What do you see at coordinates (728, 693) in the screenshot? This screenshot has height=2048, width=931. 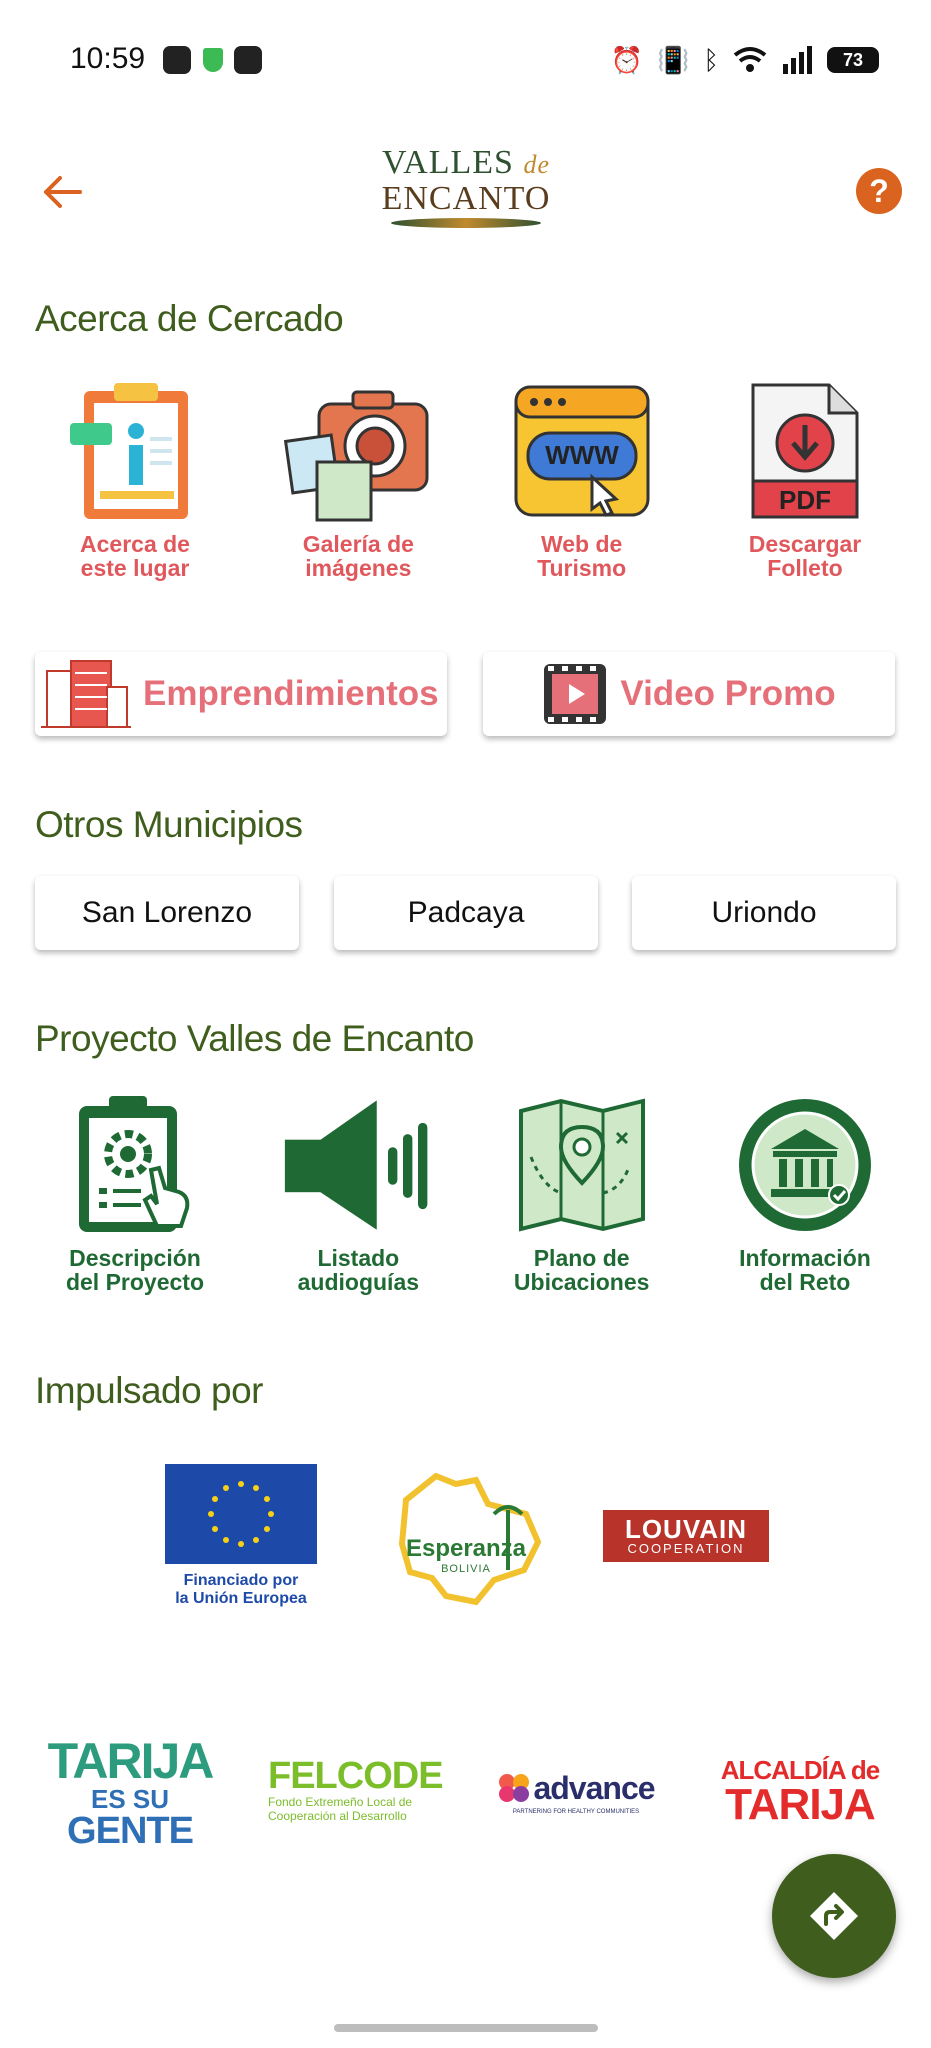 I see `video-promo-label: Video Promo` at bounding box center [728, 693].